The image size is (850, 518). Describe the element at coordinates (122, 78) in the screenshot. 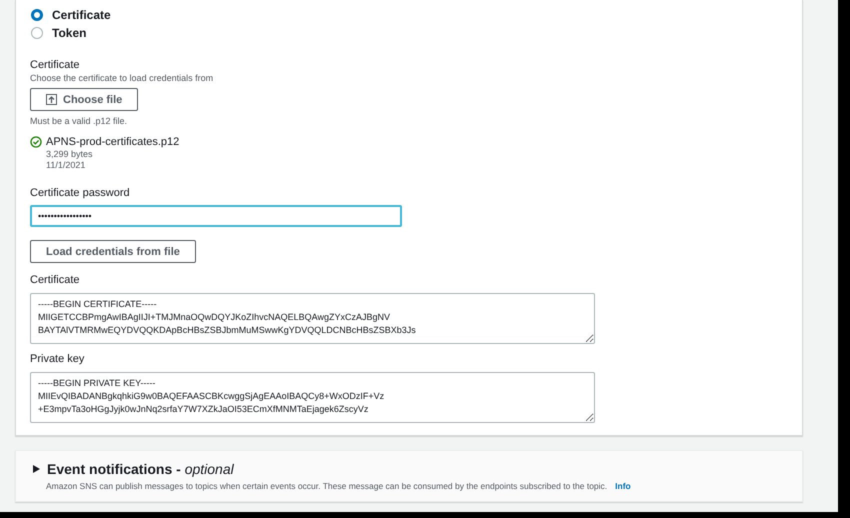

I see `field-description: Choose the certificate to load credentials from` at that location.